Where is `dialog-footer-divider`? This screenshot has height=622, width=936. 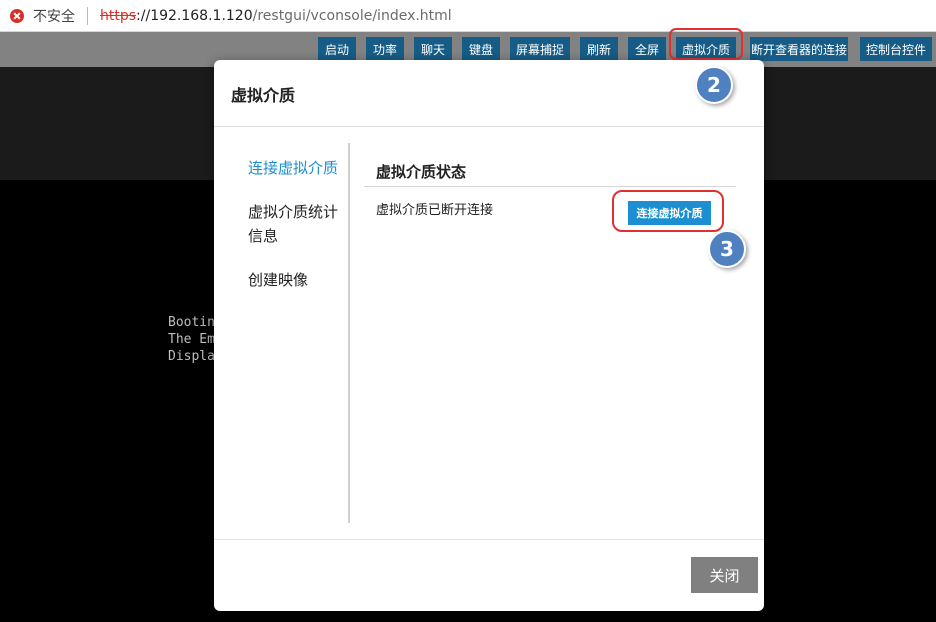 dialog-footer-divider is located at coordinates (489, 539).